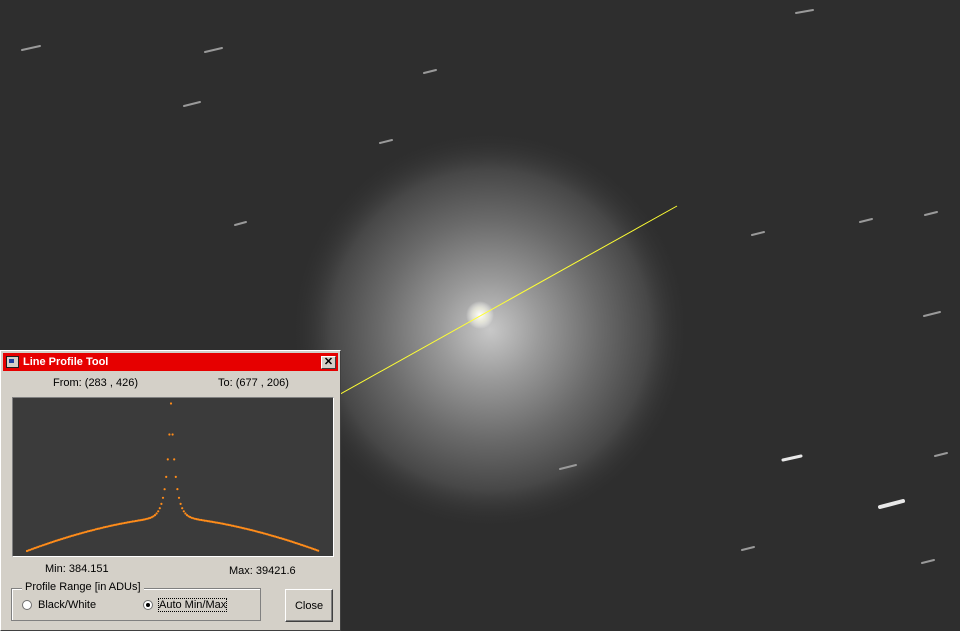 The height and width of the screenshot is (631, 960). I want to click on radio-black-white: Black/White, so click(59, 605).